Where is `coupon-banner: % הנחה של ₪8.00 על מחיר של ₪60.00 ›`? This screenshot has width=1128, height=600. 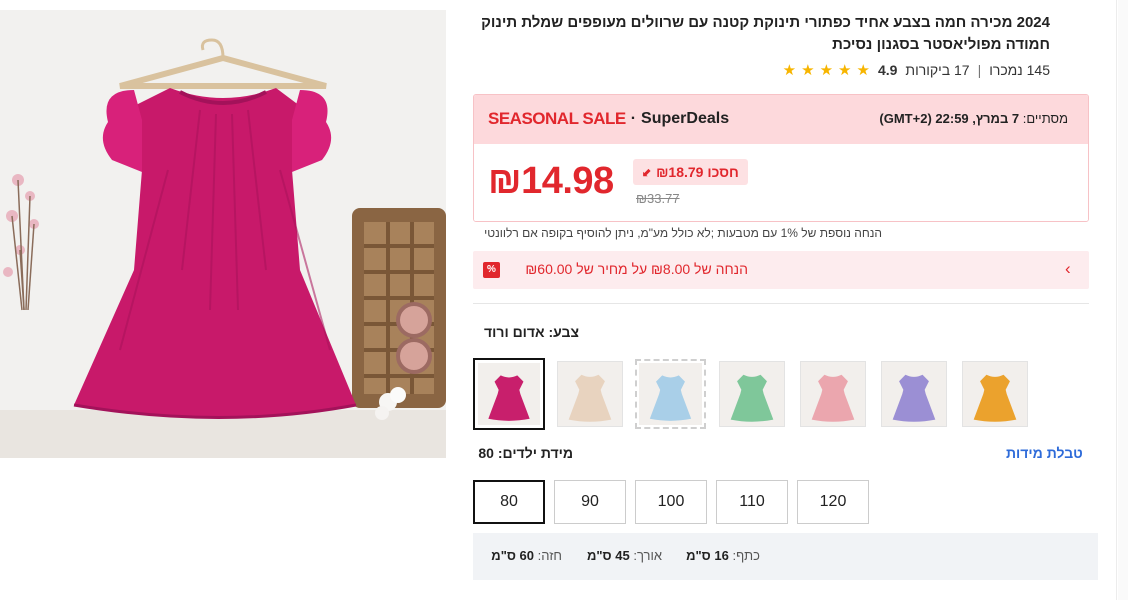
coupon-banner: % הנחה של ₪8.00 על מחיר של ₪60.00 › is located at coordinates (781, 270).